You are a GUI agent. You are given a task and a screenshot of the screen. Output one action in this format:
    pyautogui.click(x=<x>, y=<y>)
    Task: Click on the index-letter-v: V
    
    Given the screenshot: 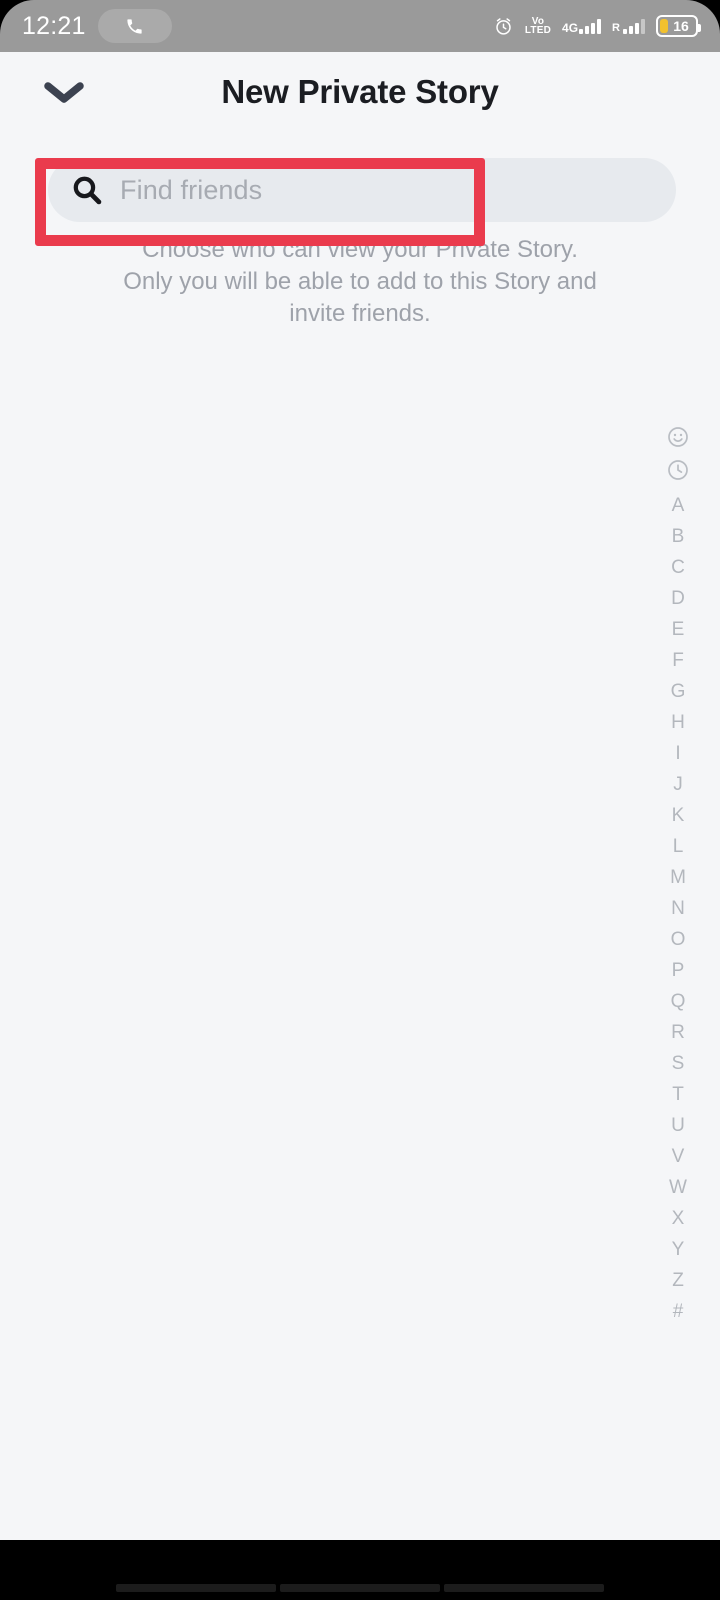 What is the action you would take?
    pyautogui.click(x=678, y=1156)
    